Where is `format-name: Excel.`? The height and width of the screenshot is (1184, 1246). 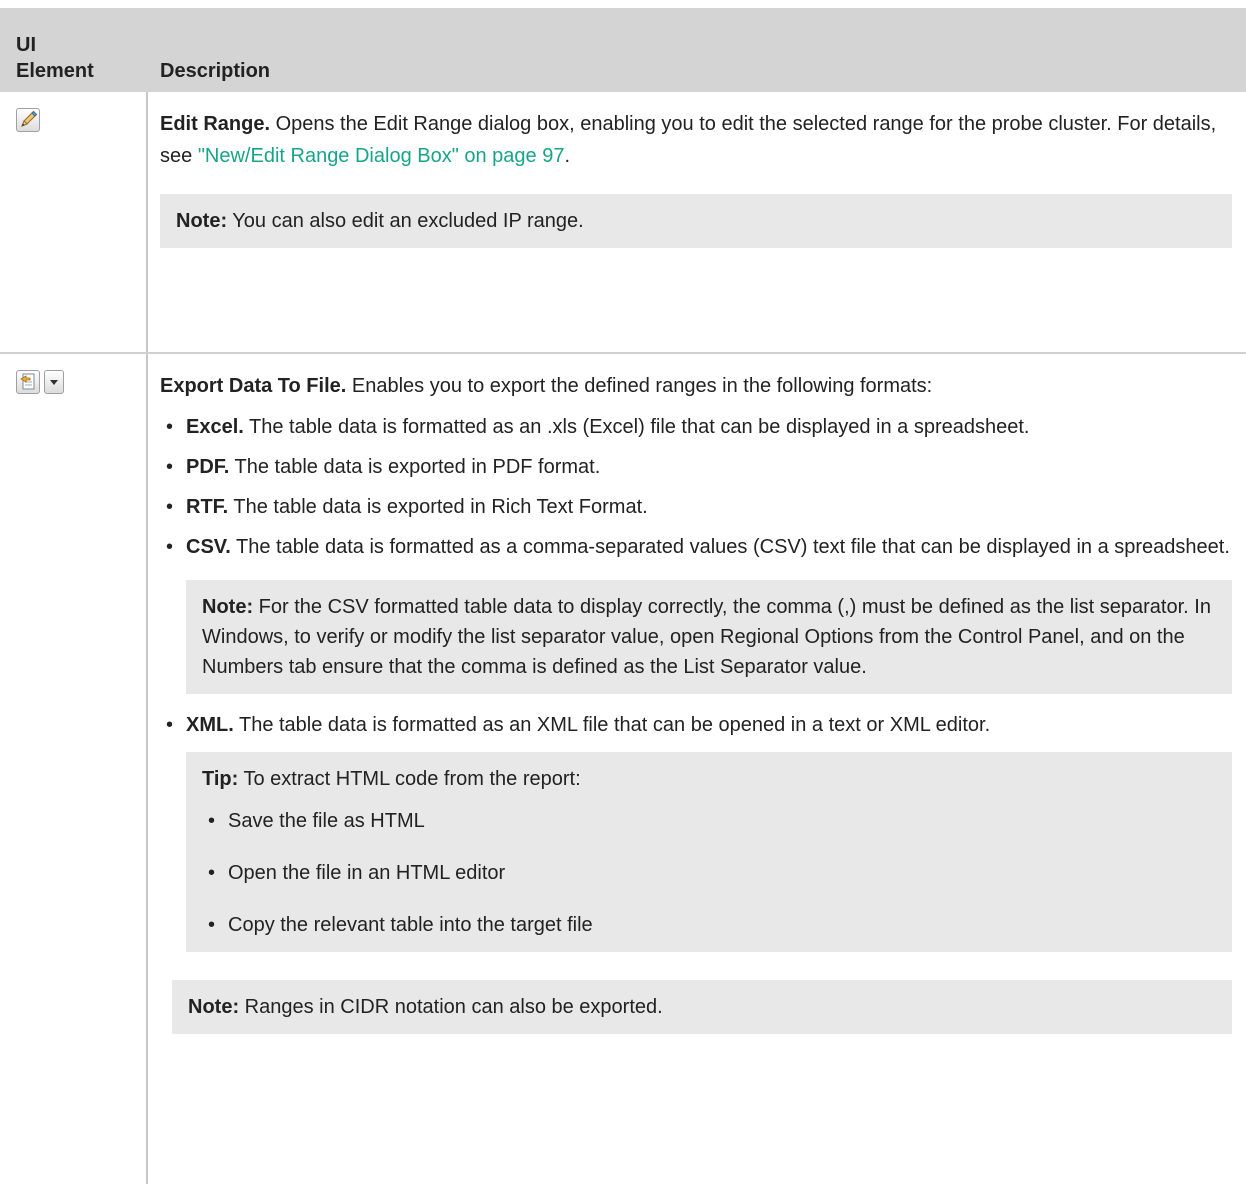
format-name: Excel. is located at coordinates (215, 427).